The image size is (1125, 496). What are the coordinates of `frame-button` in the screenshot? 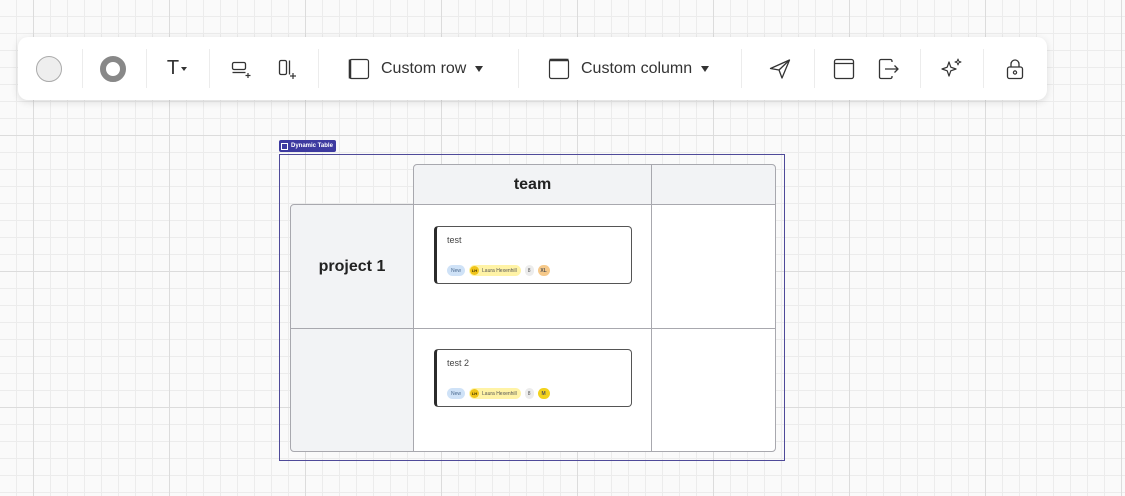 It's located at (844, 68).